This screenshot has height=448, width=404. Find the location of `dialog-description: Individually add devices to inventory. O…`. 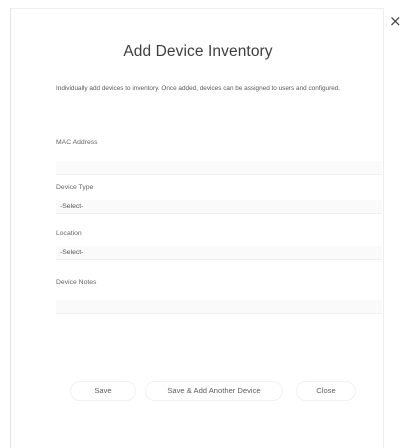

dialog-description: Individually add devices to inventory. O… is located at coordinates (198, 88).